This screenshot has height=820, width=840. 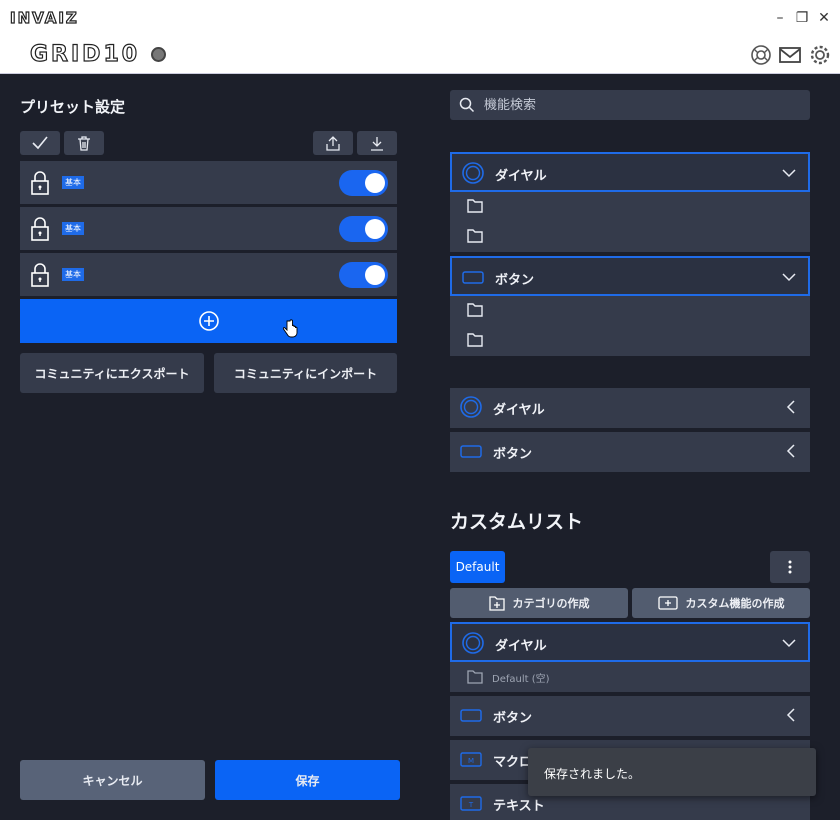 I want to click on mail-icon, so click(x=790, y=55).